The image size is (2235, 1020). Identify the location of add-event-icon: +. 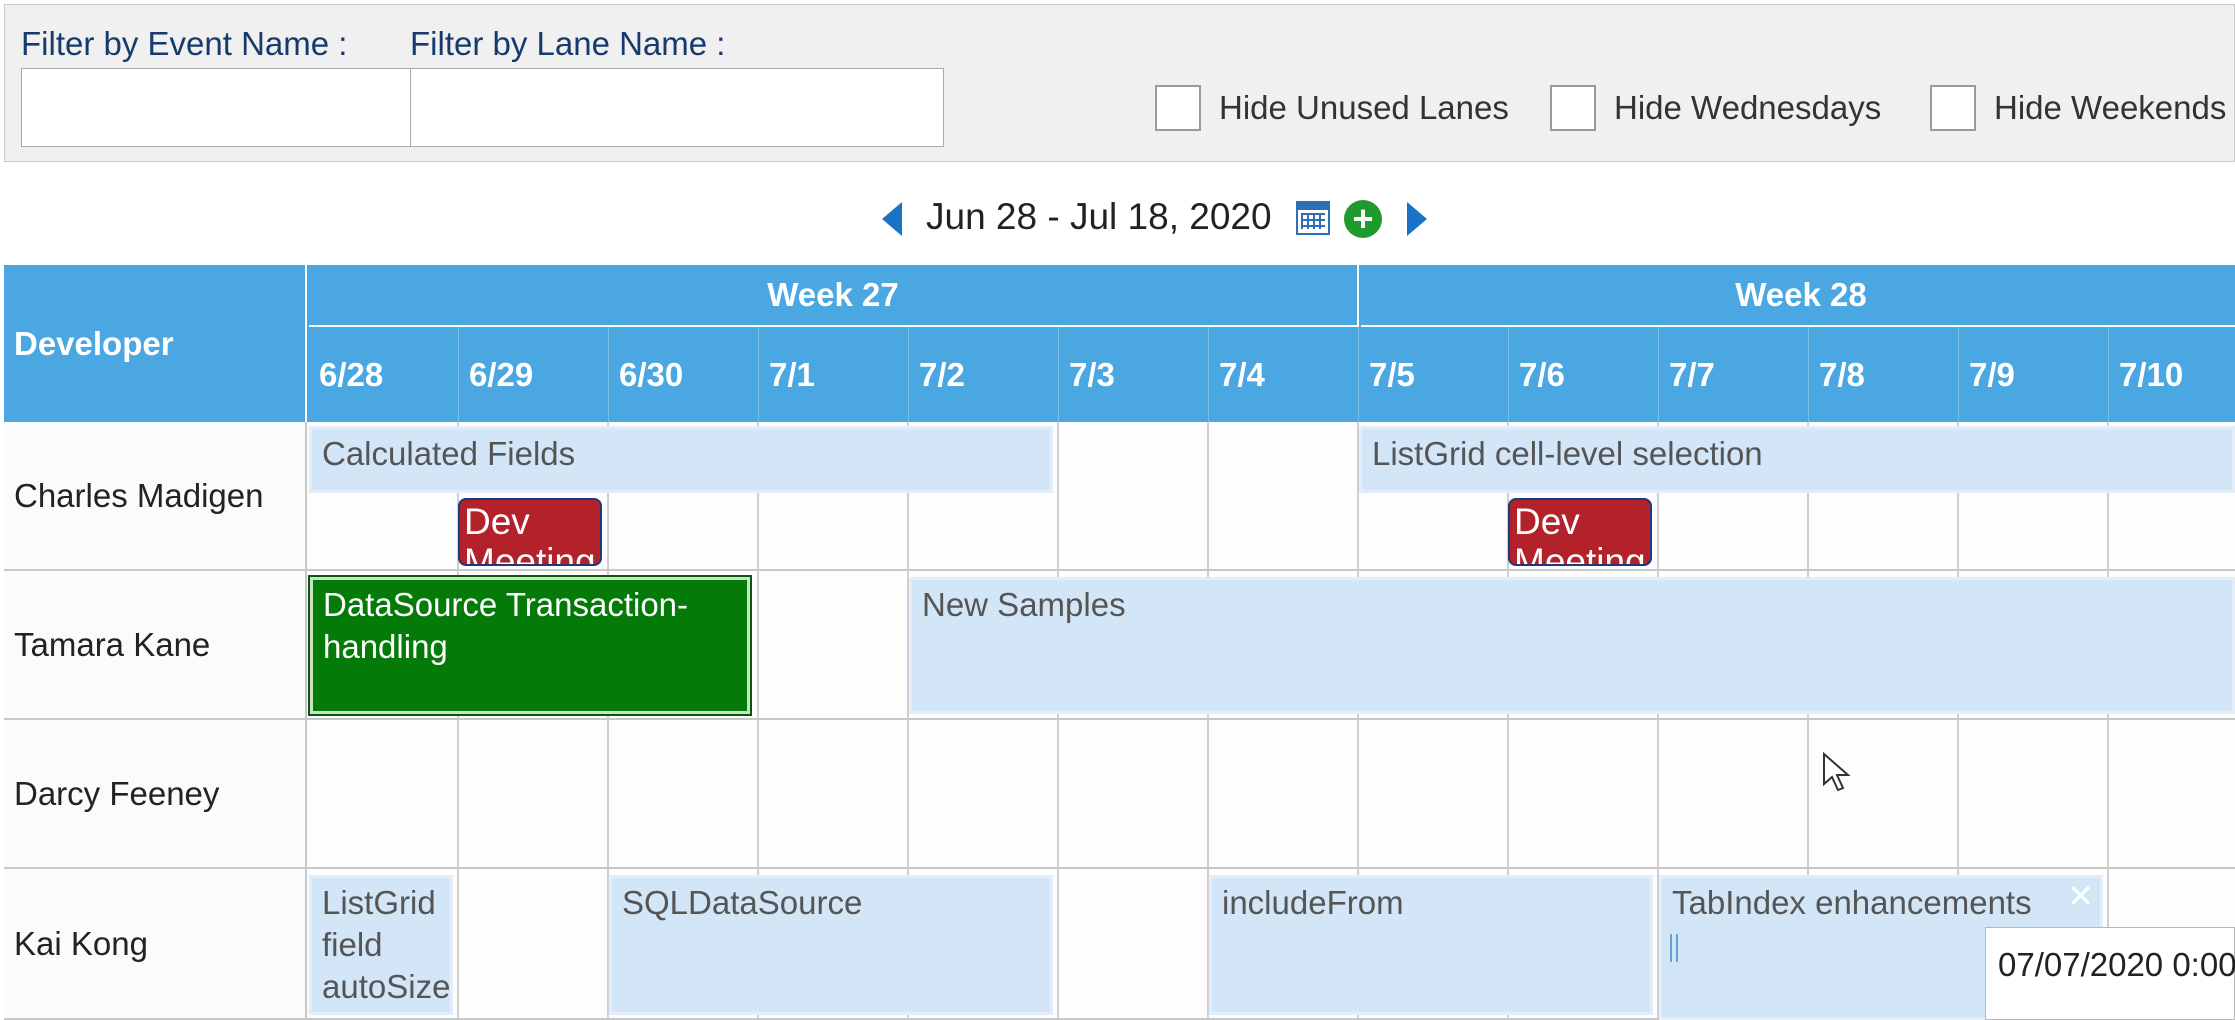
(1363, 219).